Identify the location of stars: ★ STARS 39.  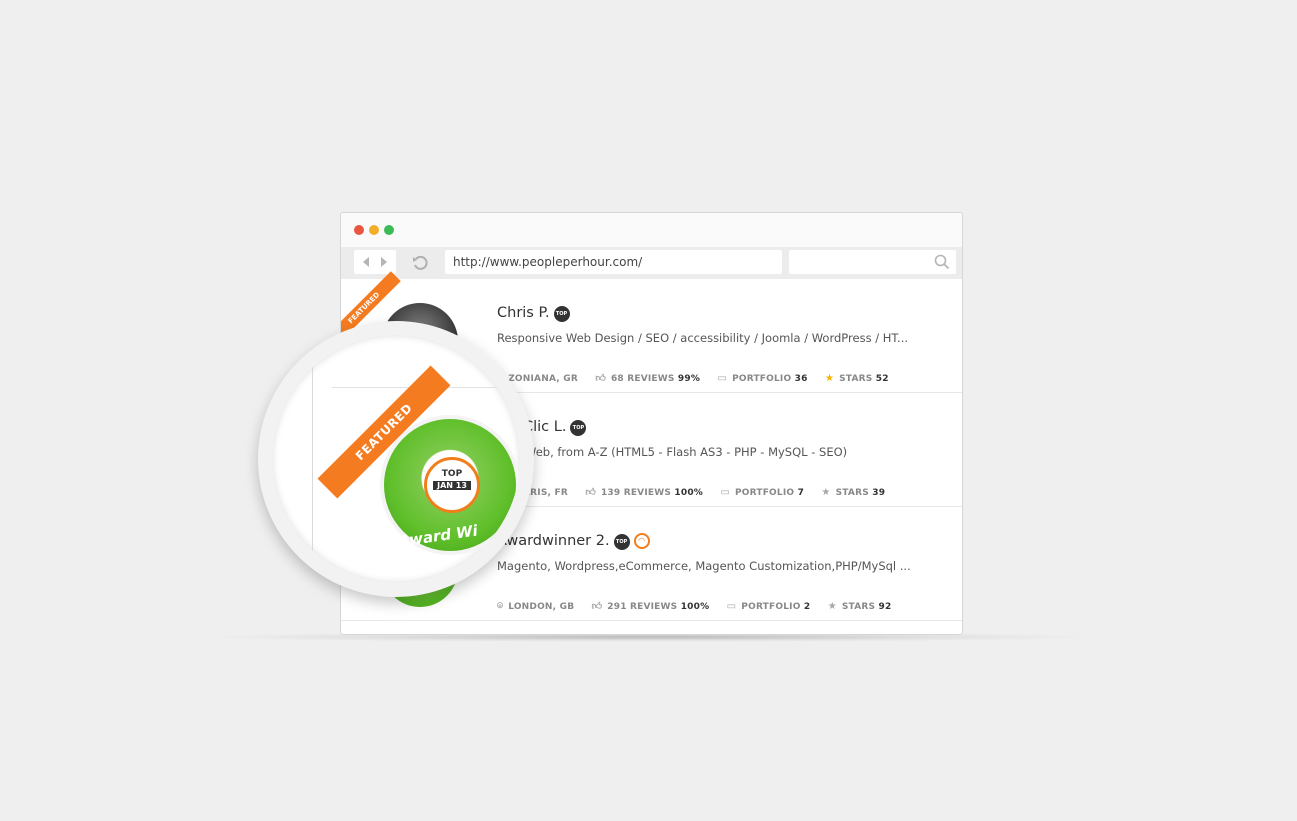
(853, 492).